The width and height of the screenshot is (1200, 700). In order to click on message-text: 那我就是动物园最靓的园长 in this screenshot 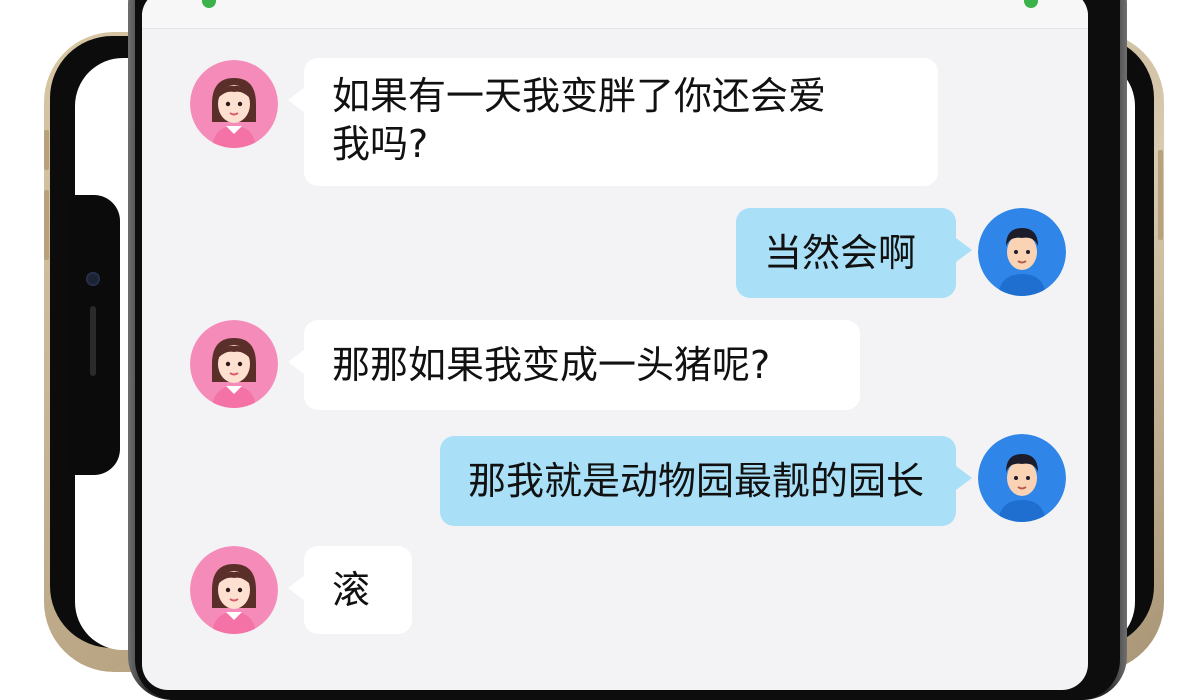, I will do `click(696, 481)`.